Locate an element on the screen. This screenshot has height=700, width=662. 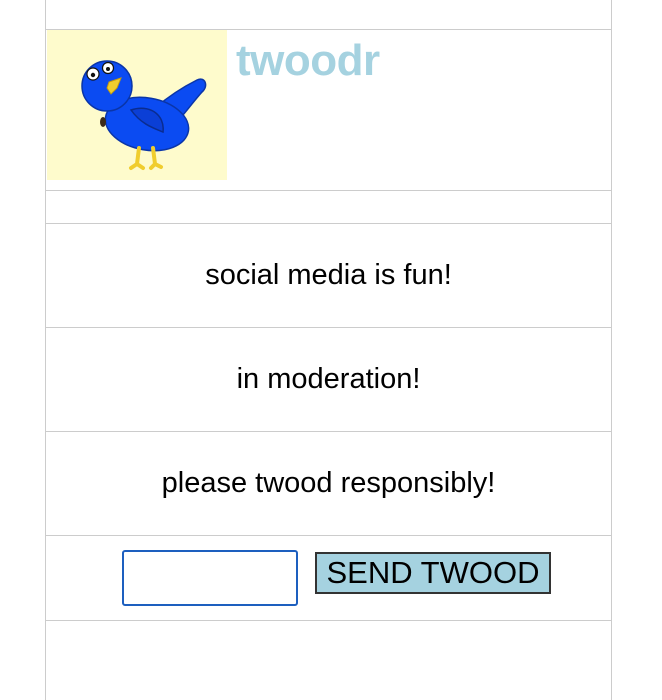
blue-bird-icon is located at coordinates (144, 115).